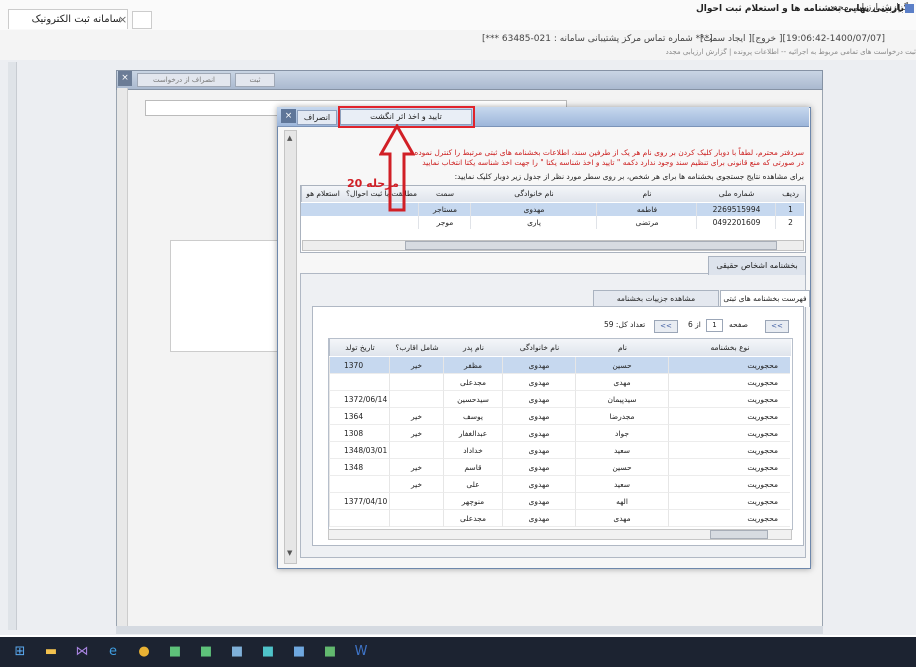 Image resolution: width=916 pixels, height=667 pixels. What do you see at coordinates (359, 467) in the screenshot?
I see `table-cell: 1348` at bounding box center [359, 467].